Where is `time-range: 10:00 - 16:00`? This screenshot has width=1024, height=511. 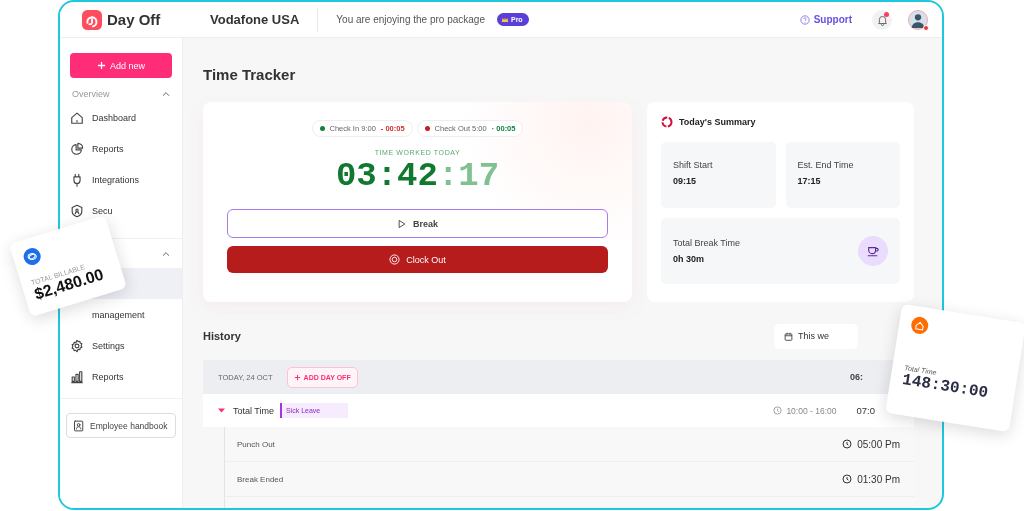
time-range: 10:00 - 16:00 is located at coordinates (811, 410).